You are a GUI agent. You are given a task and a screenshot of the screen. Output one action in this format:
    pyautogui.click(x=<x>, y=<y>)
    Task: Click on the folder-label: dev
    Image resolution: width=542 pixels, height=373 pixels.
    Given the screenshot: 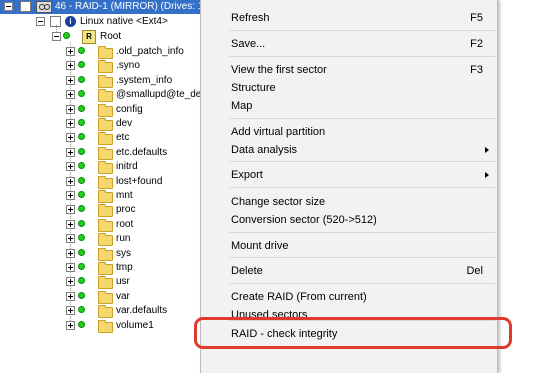 What is the action you would take?
    pyautogui.click(x=124, y=123)
    